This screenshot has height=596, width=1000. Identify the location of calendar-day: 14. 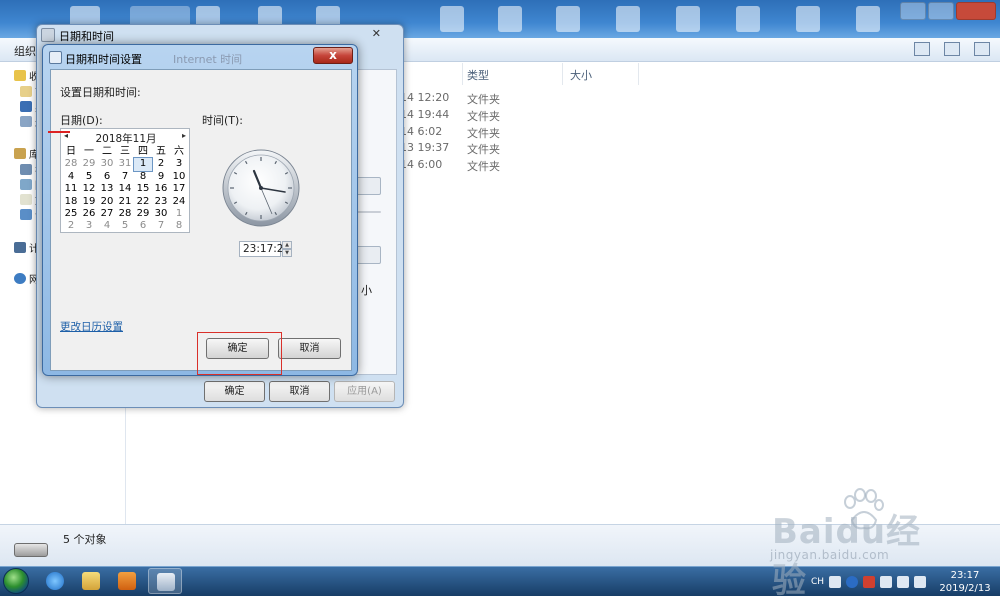
(125, 189).